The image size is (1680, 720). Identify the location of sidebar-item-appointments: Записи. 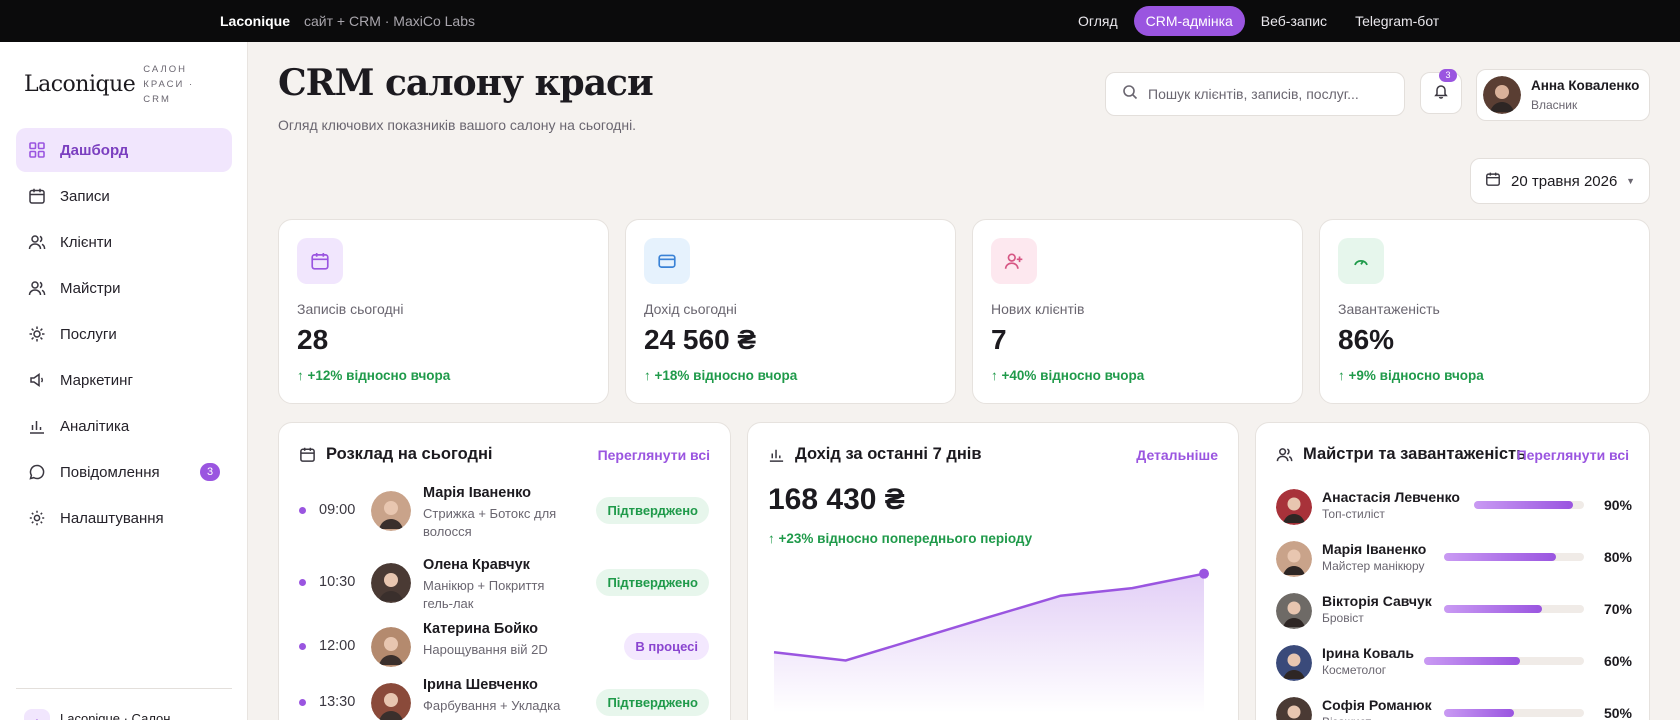
(124, 196).